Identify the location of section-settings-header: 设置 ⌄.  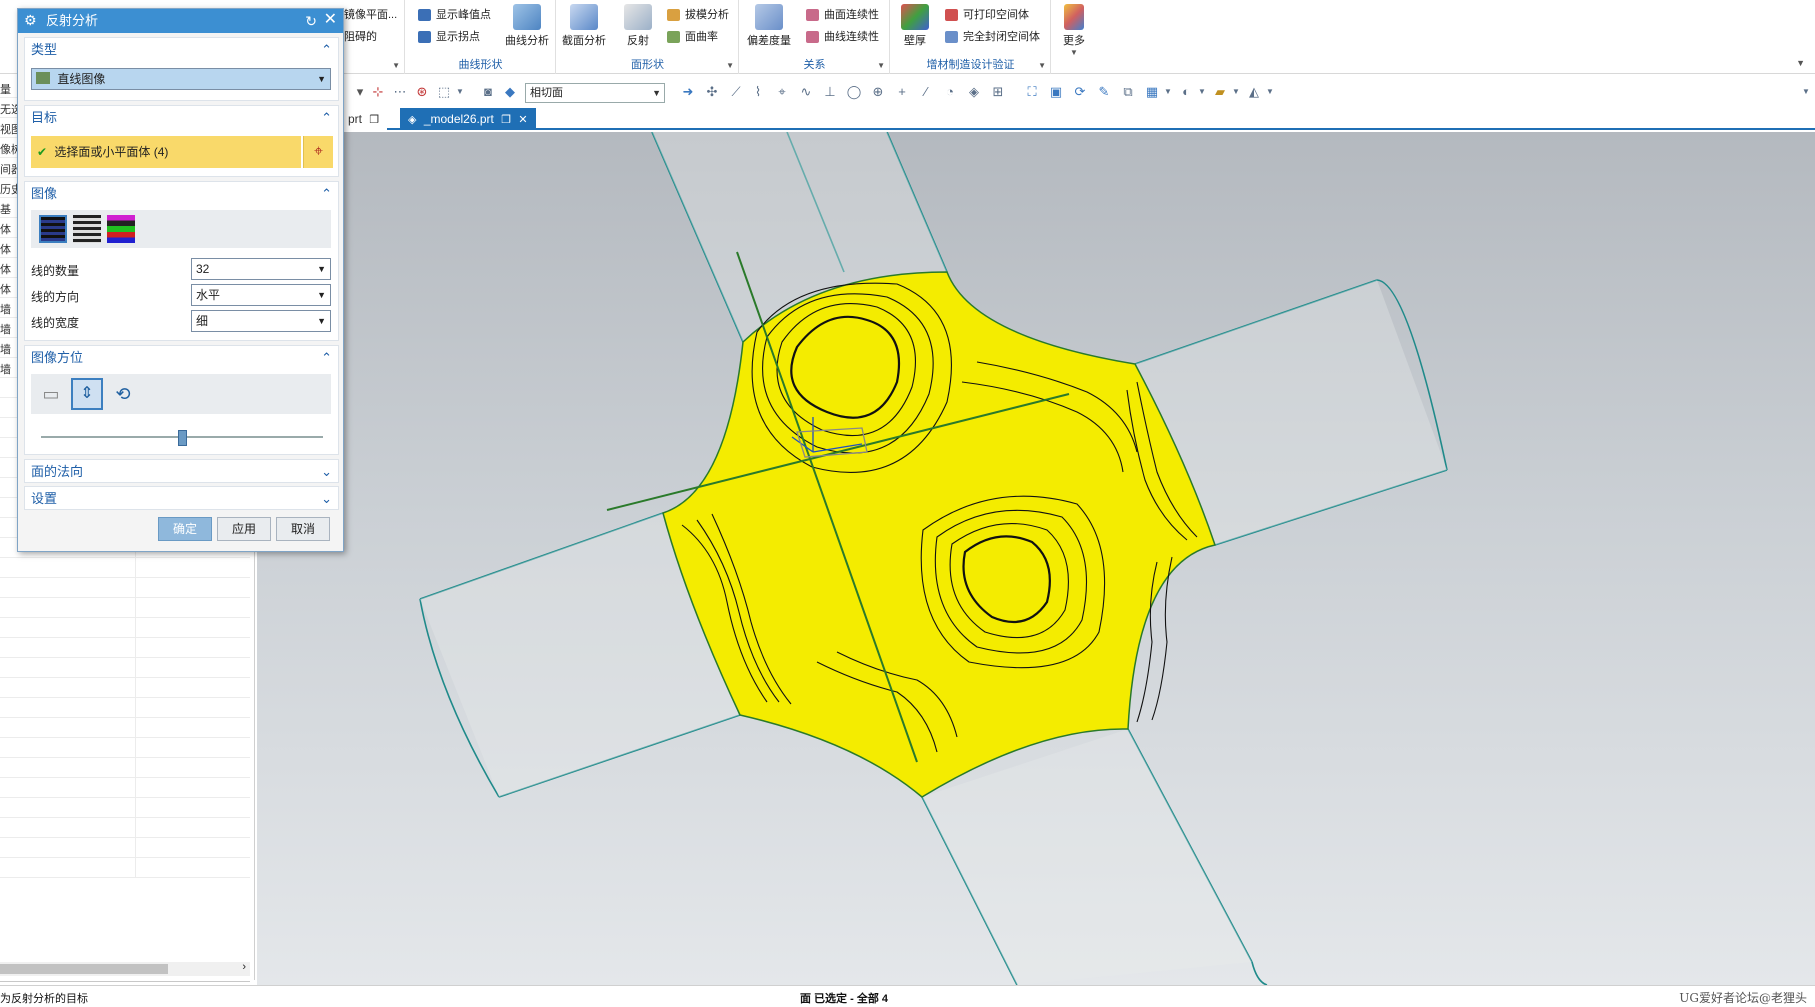
(181, 499).